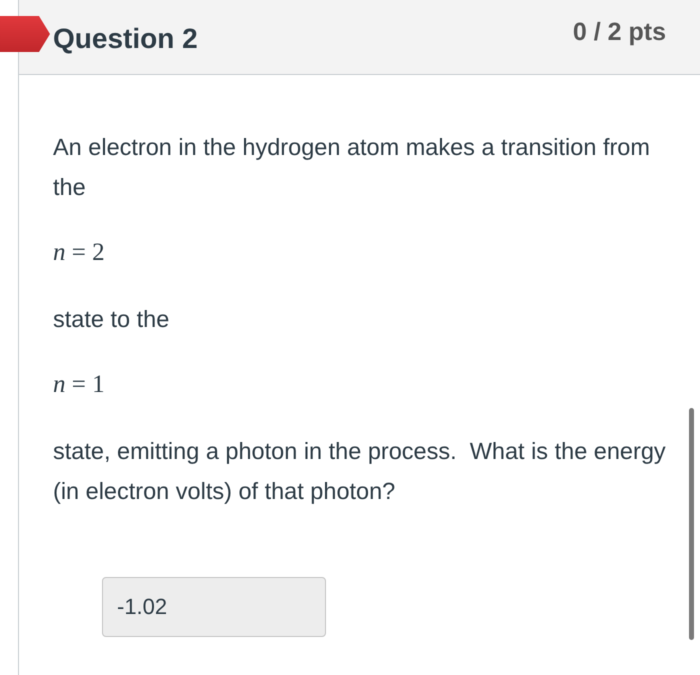 This screenshot has height=675, width=700. I want to click on question-text: state to the, so click(111, 319).